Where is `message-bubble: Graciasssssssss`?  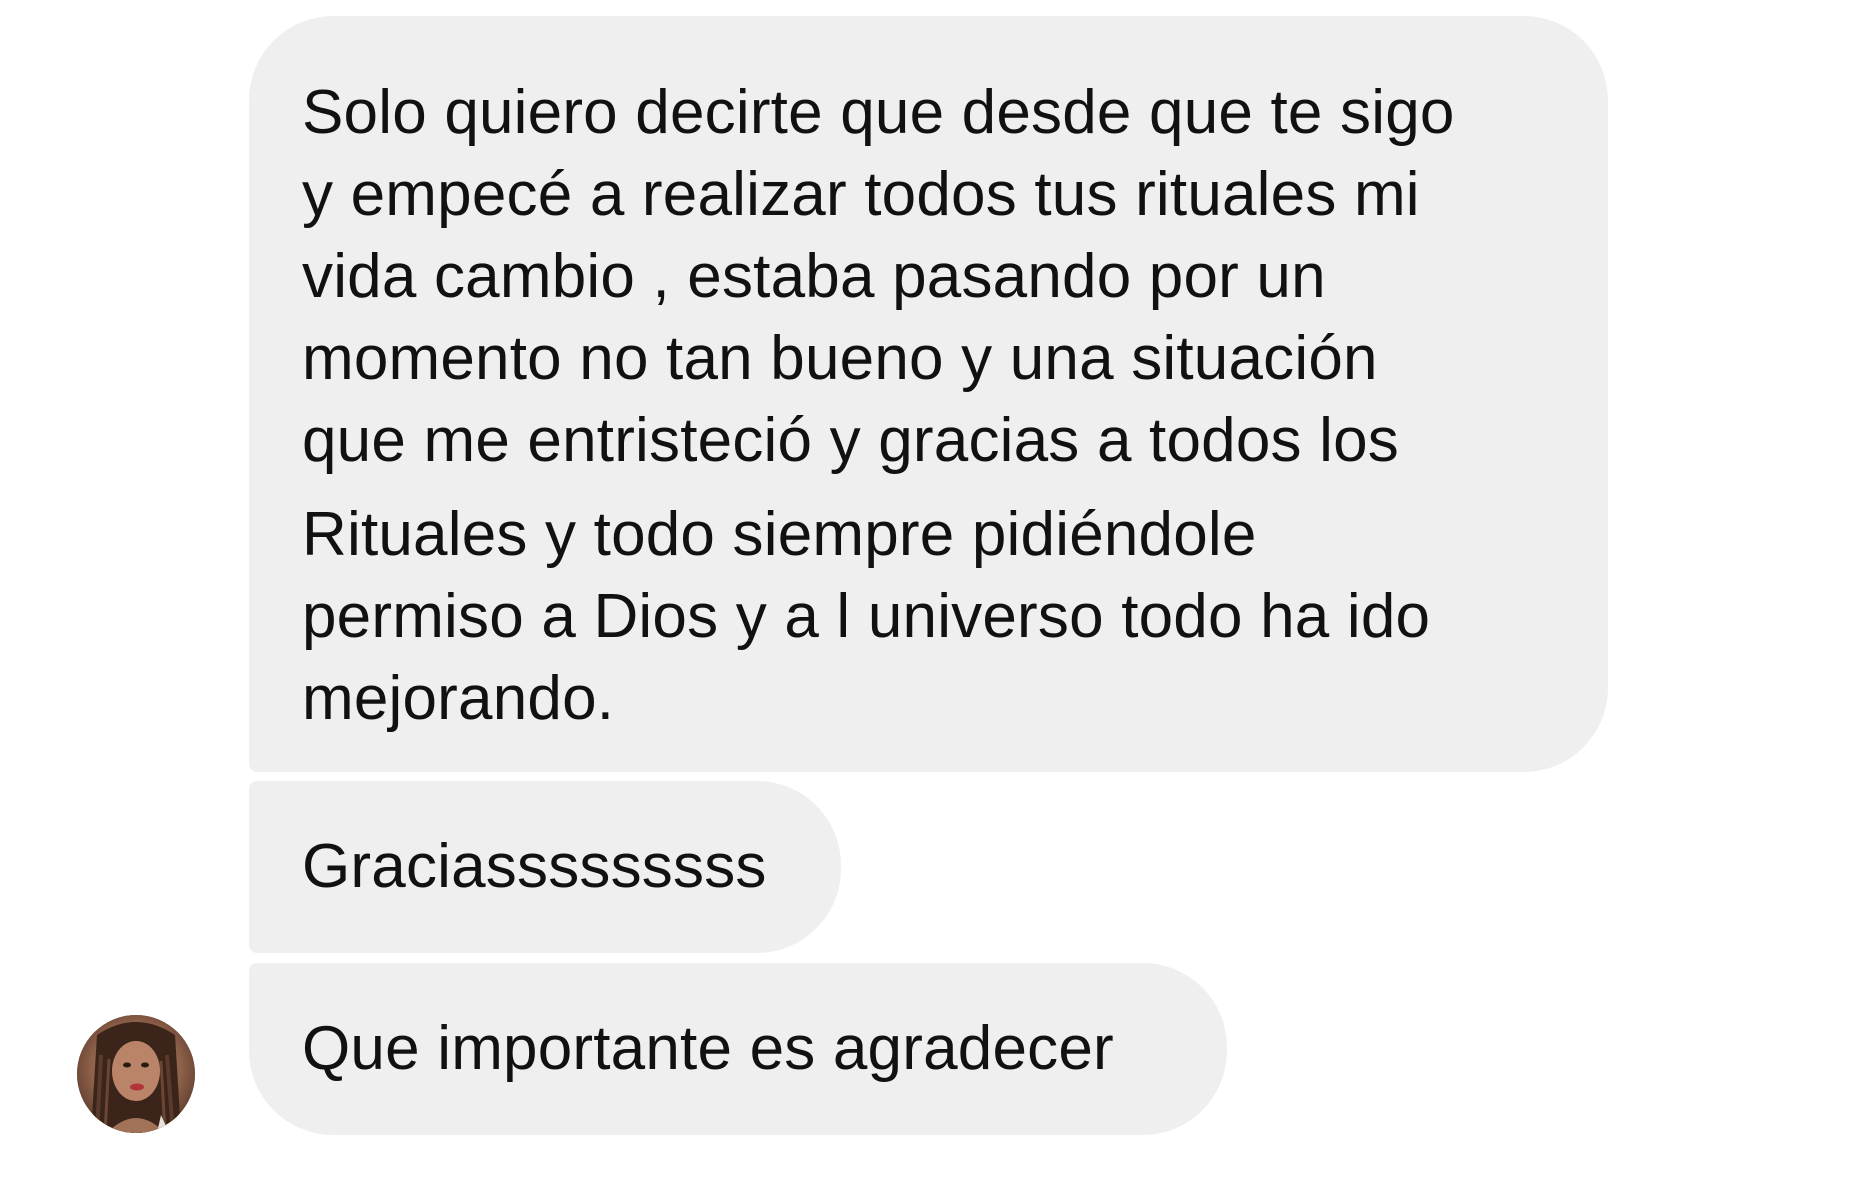
message-bubble: Graciasssssssss is located at coordinates (545, 867).